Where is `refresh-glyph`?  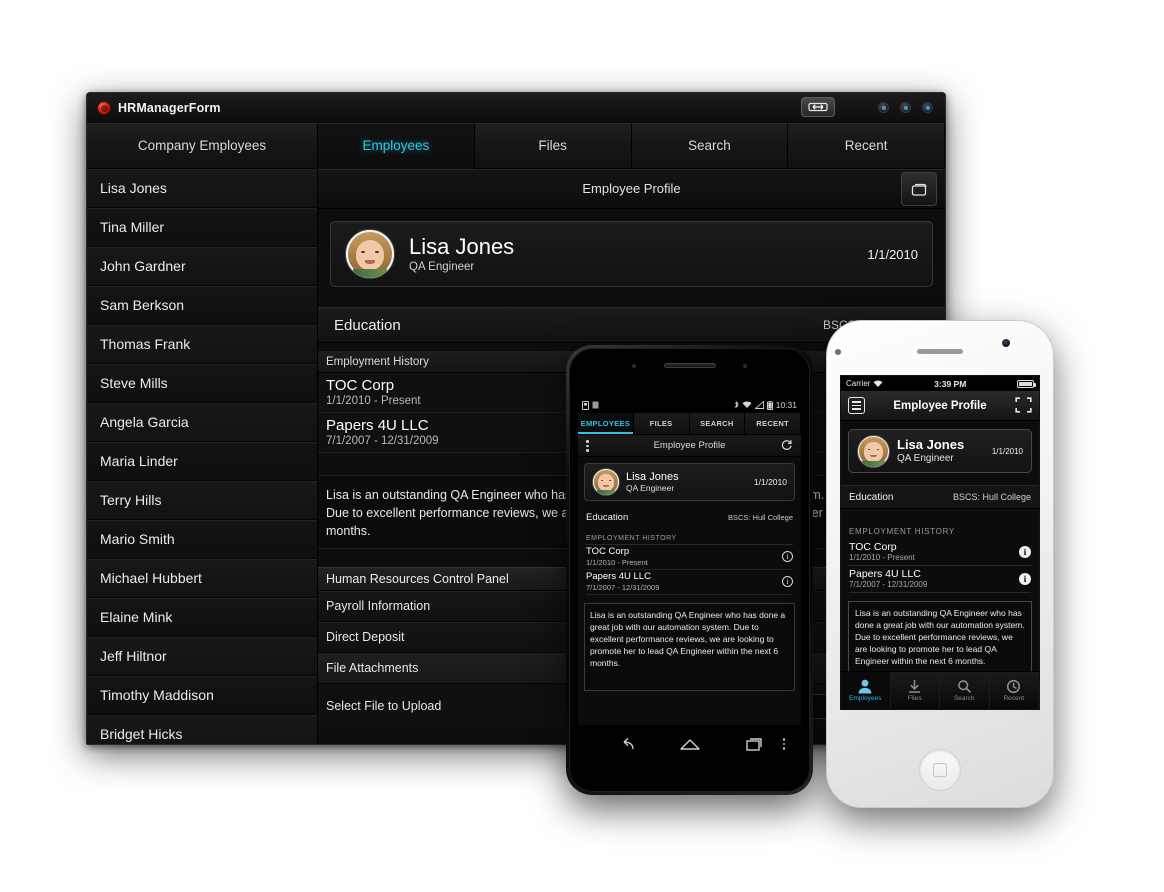
refresh-glyph is located at coordinates (786, 445).